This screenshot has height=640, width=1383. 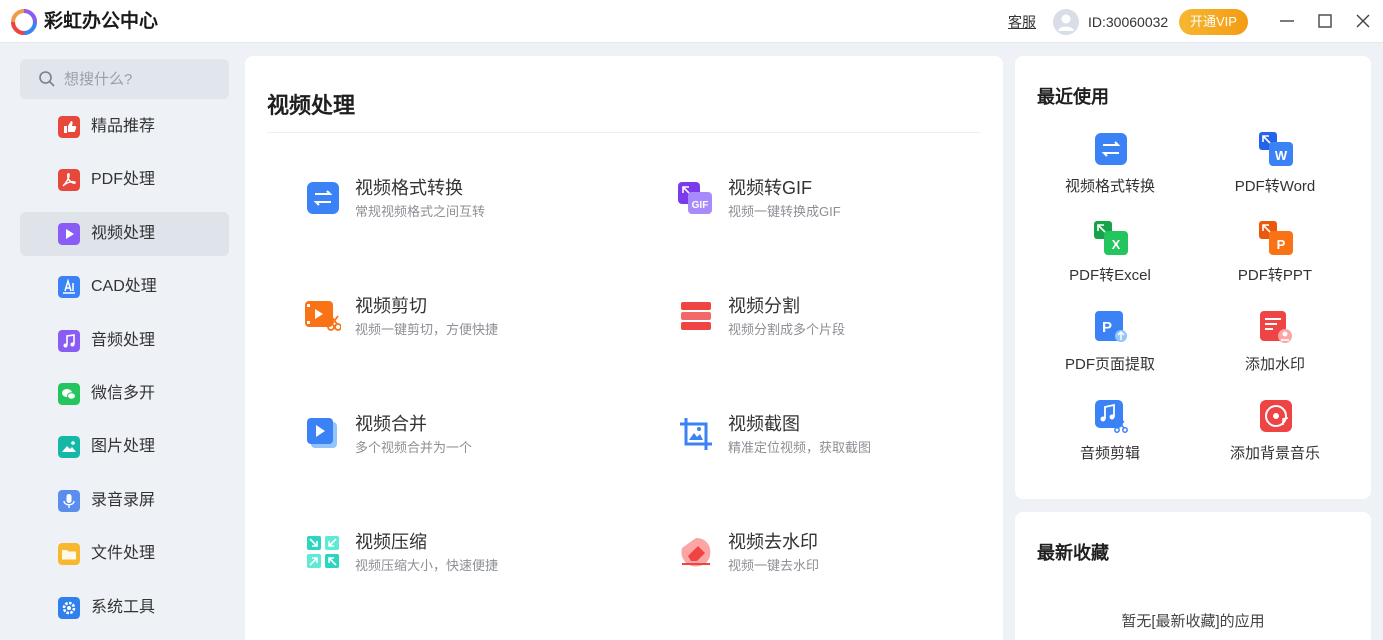 What do you see at coordinates (1110, 350) in the screenshot?
I see `recent-item-pdf-extract: P PDF页面提取` at bounding box center [1110, 350].